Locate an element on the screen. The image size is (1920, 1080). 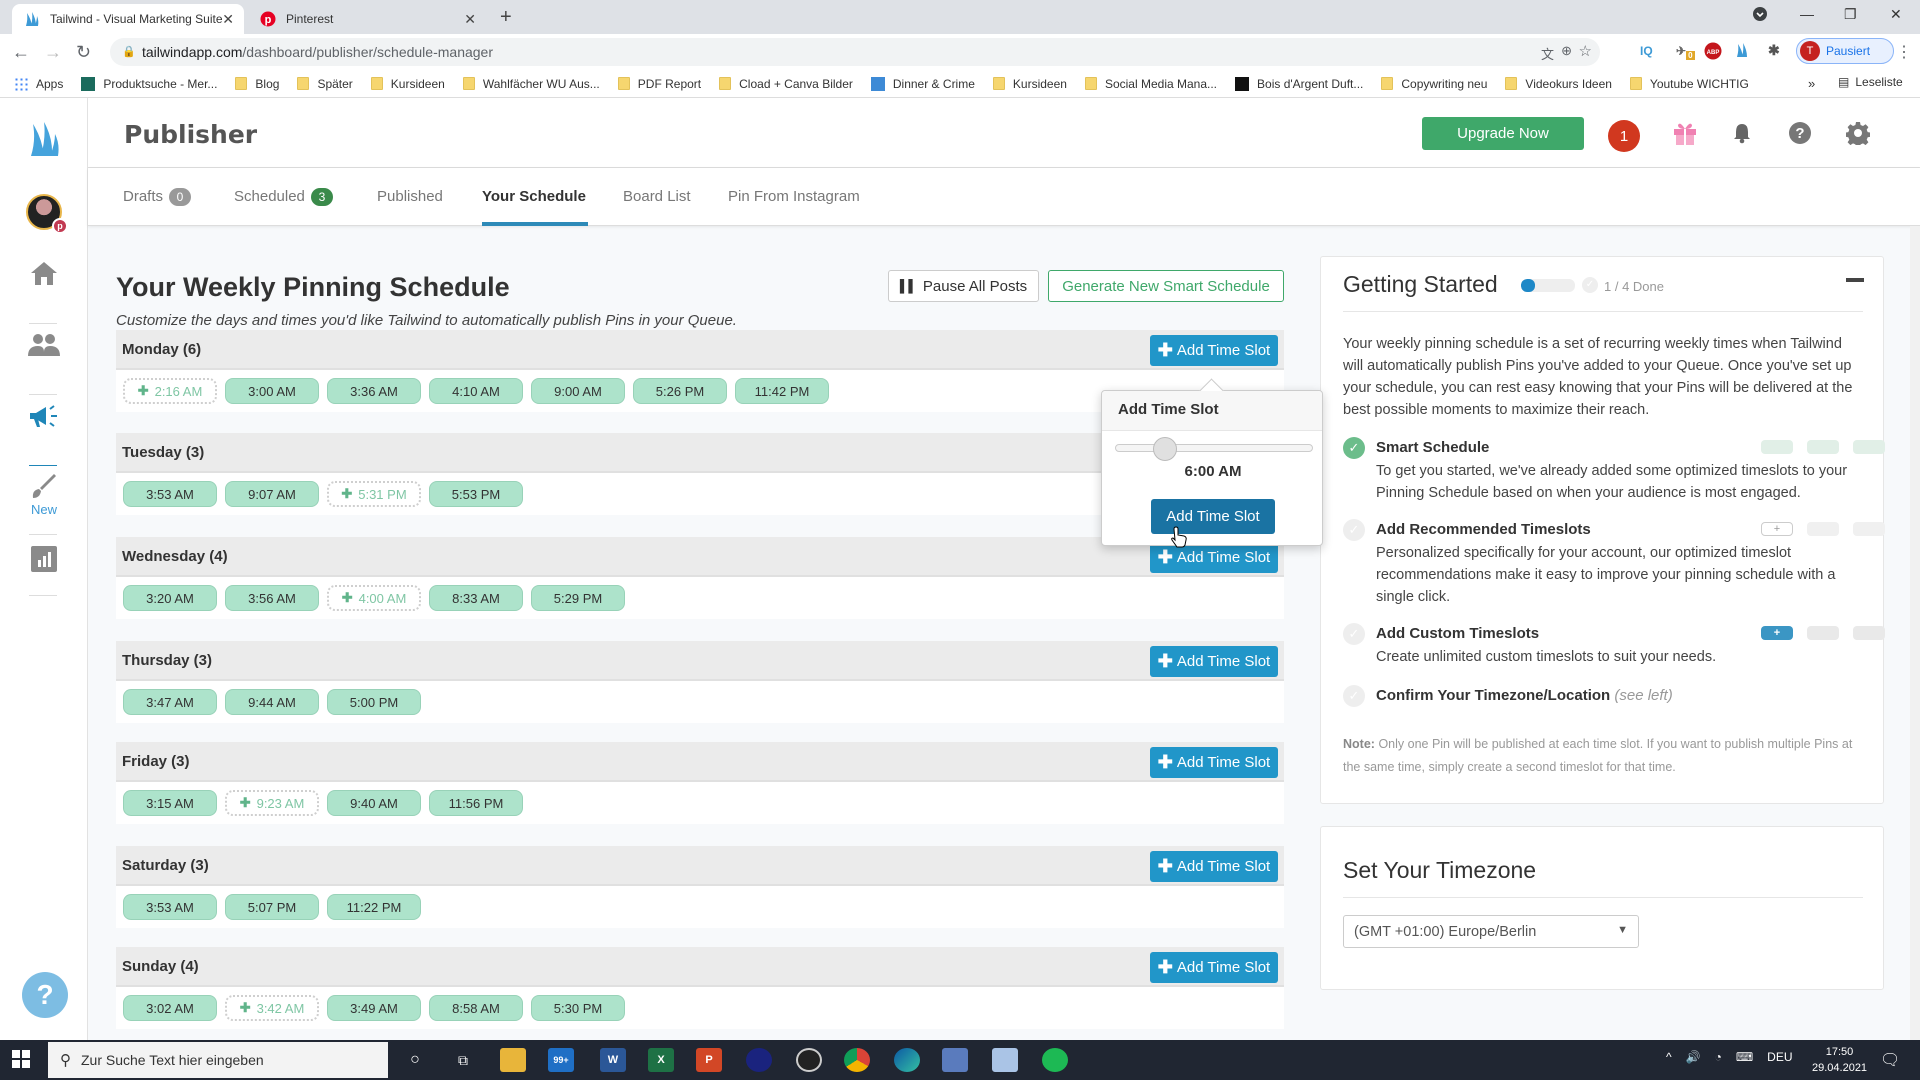
browser-tab-tailwind: Tailwind - Visual Marketing Suite ✕ is located at coordinates (128, 19).